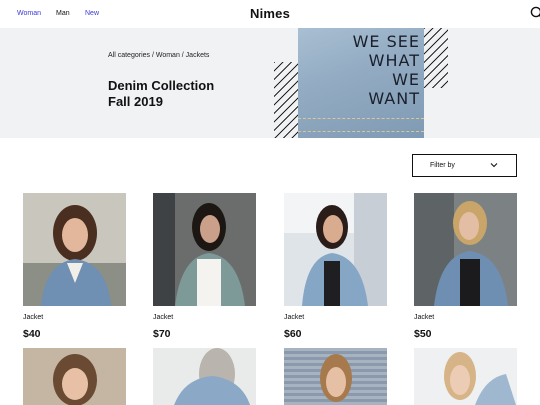 The width and height of the screenshot is (540, 405). What do you see at coordinates (293, 334) in the screenshot?
I see `product-price: $60` at bounding box center [293, 334].